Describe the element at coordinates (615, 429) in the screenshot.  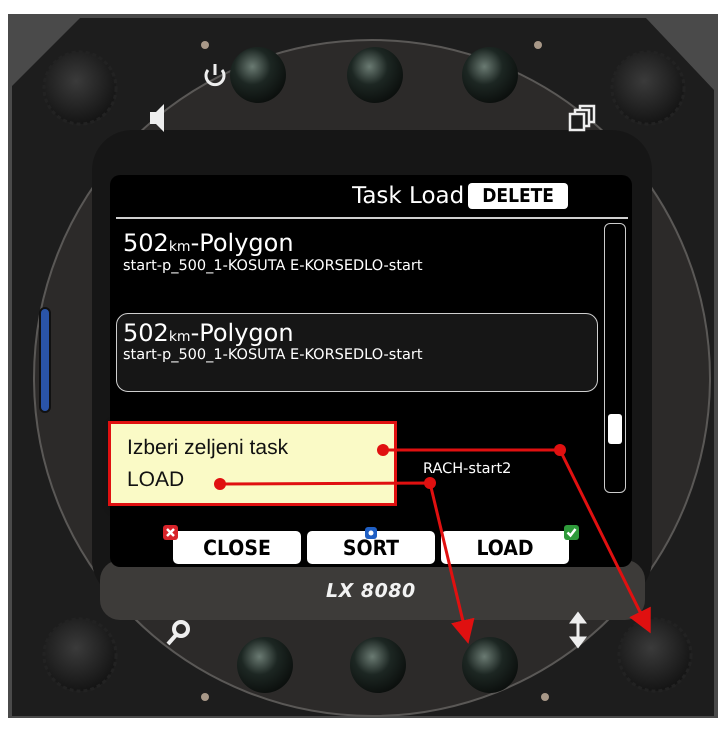
I see `scroll-thumb` at that location.